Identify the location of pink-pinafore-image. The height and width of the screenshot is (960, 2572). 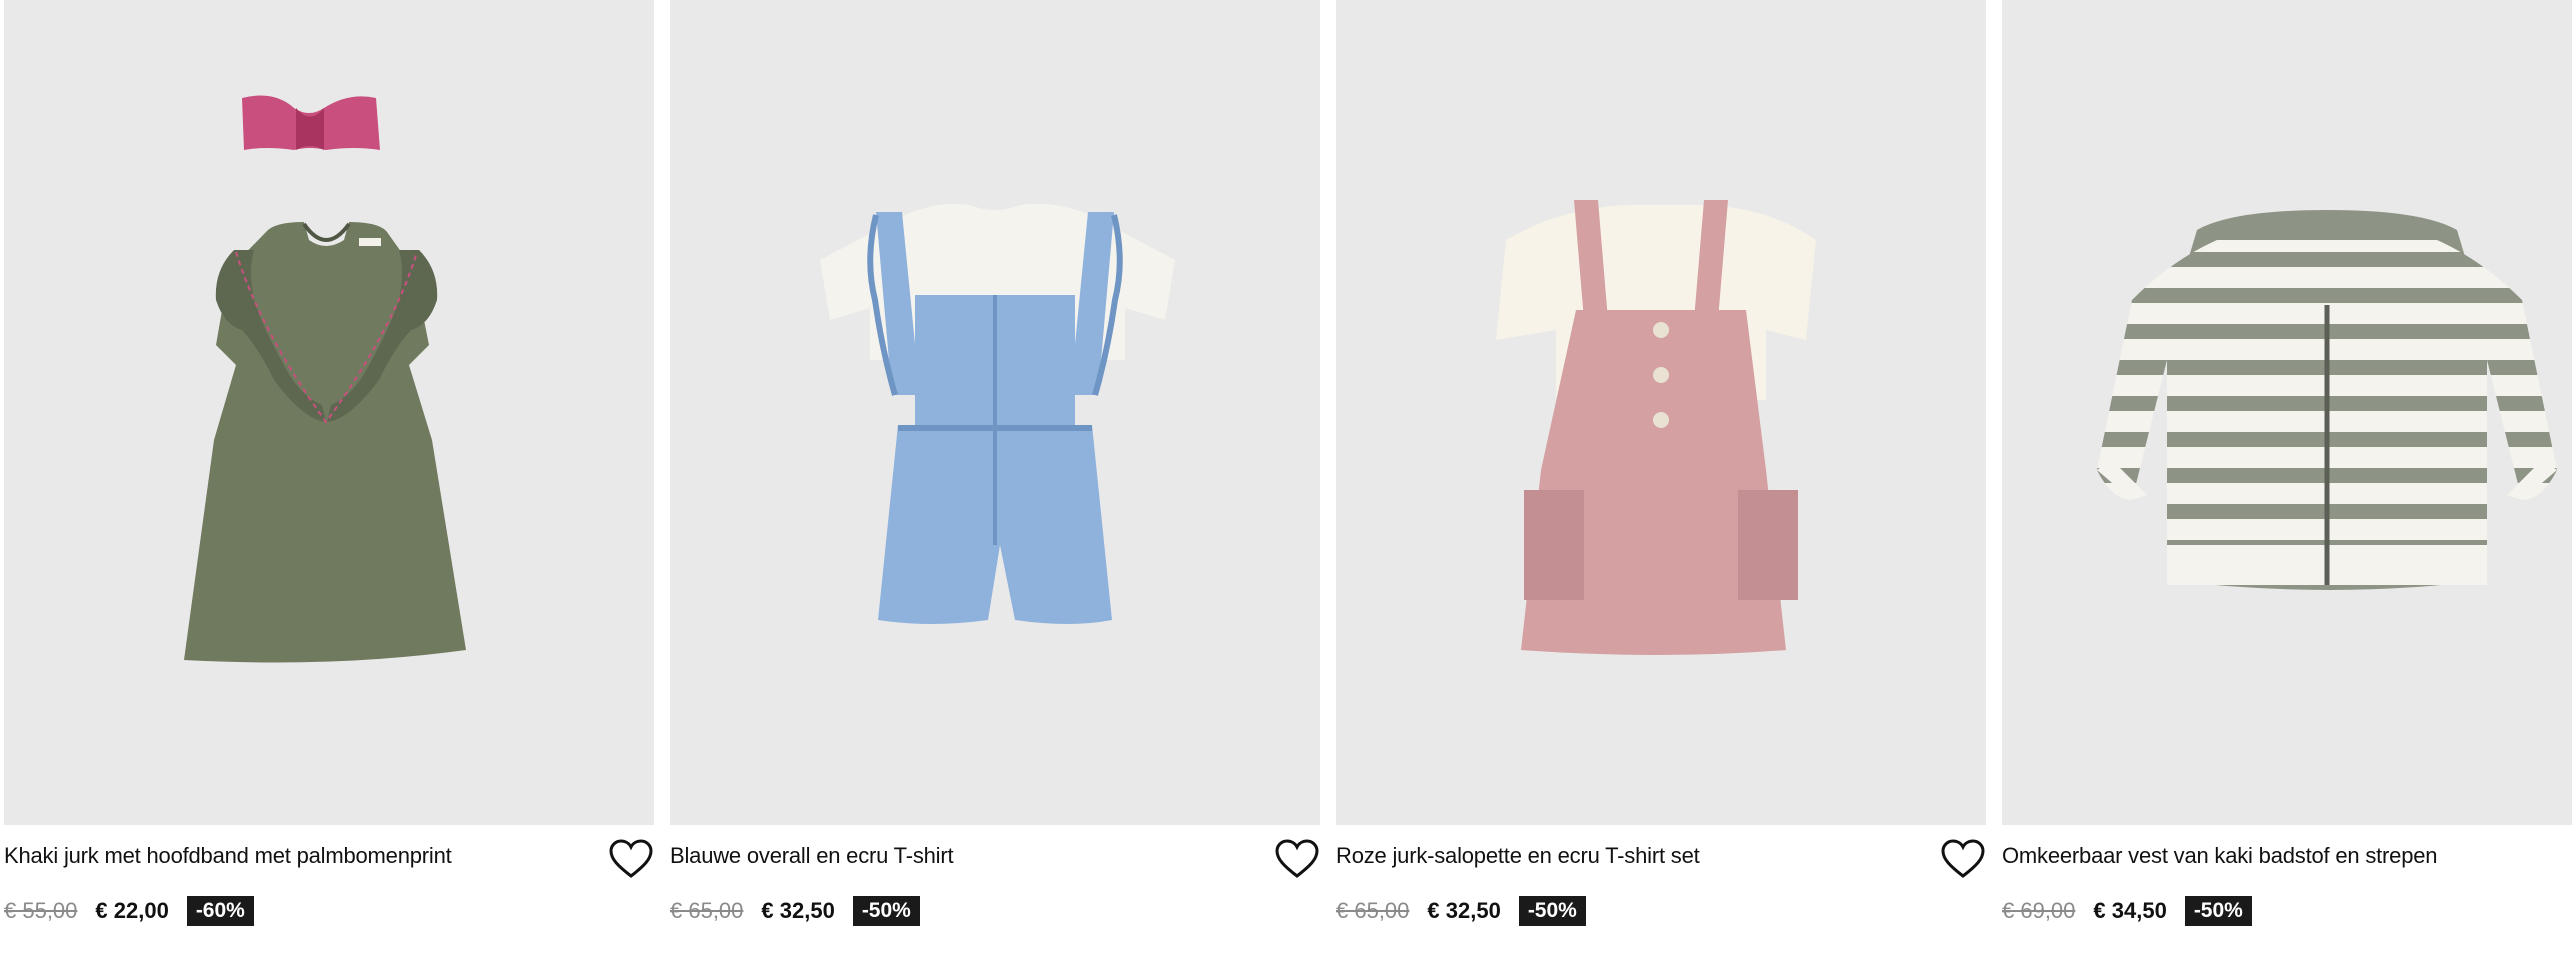
(1656, 427).